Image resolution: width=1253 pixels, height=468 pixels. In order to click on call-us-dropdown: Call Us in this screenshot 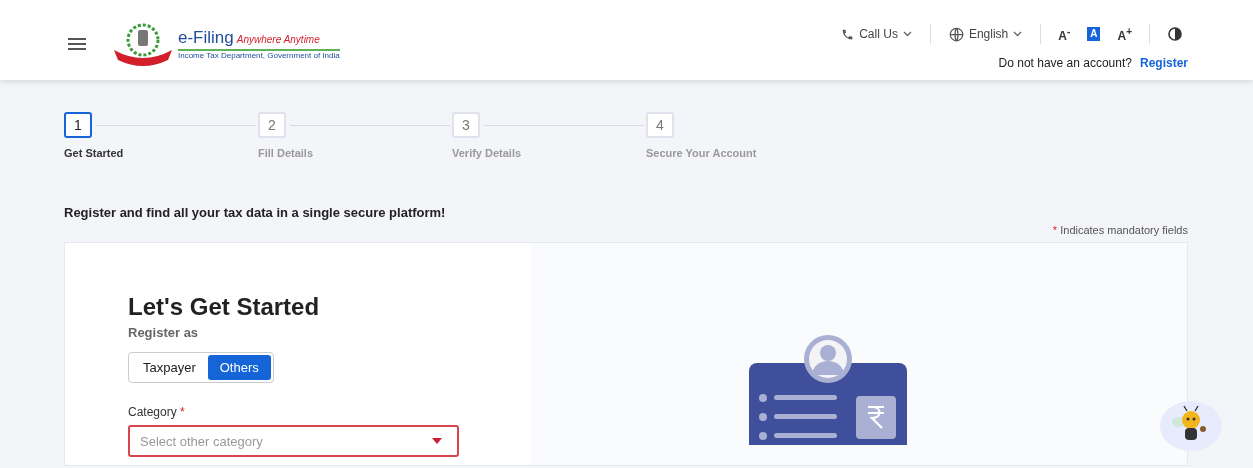, I will do `click(876, 34)`.